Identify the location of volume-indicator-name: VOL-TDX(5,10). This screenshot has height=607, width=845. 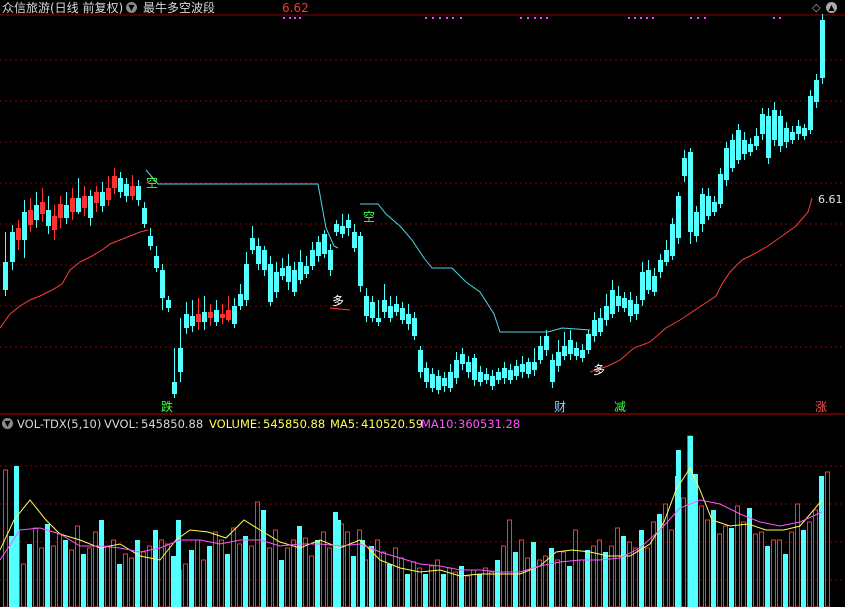
(59, 424).